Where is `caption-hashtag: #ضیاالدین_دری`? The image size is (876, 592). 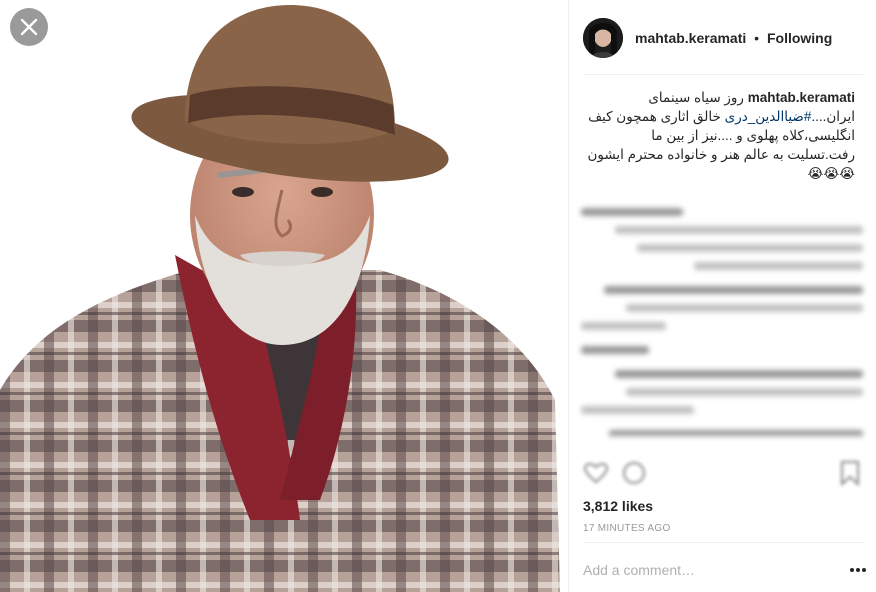
caption-hashtag: #ضیاالدین_دری is located at coordinates (768, 116).